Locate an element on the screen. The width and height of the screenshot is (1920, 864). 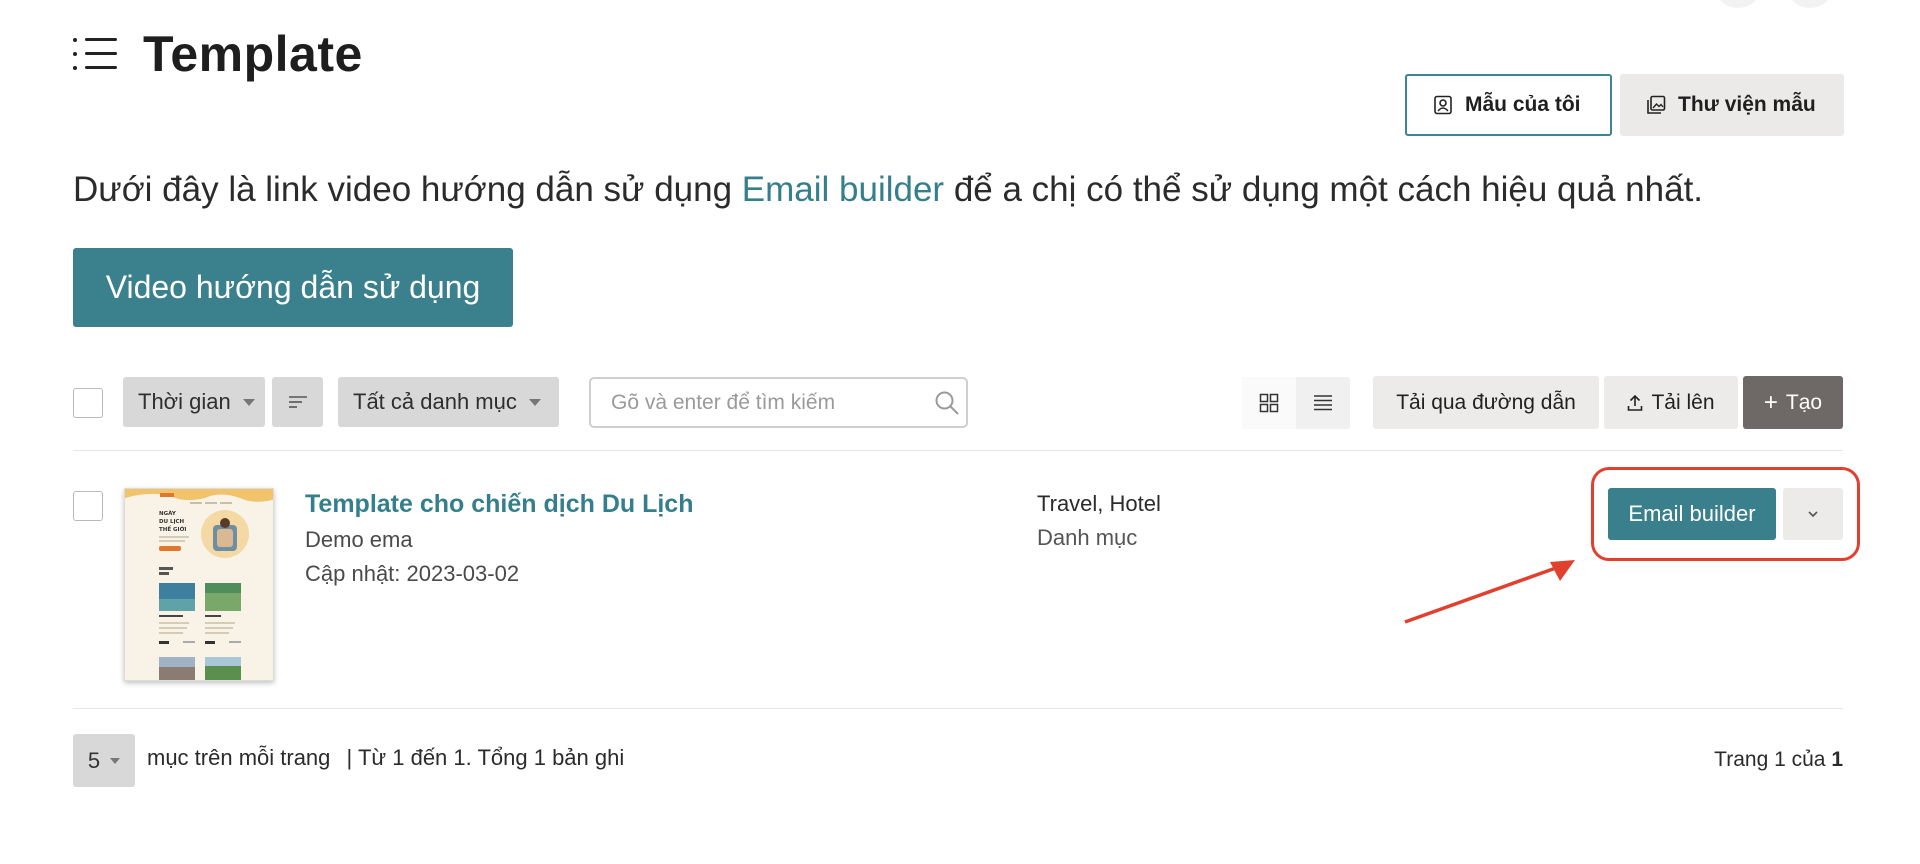
intro-email-builder-link: Email builder is located at coordinates (843, 189).